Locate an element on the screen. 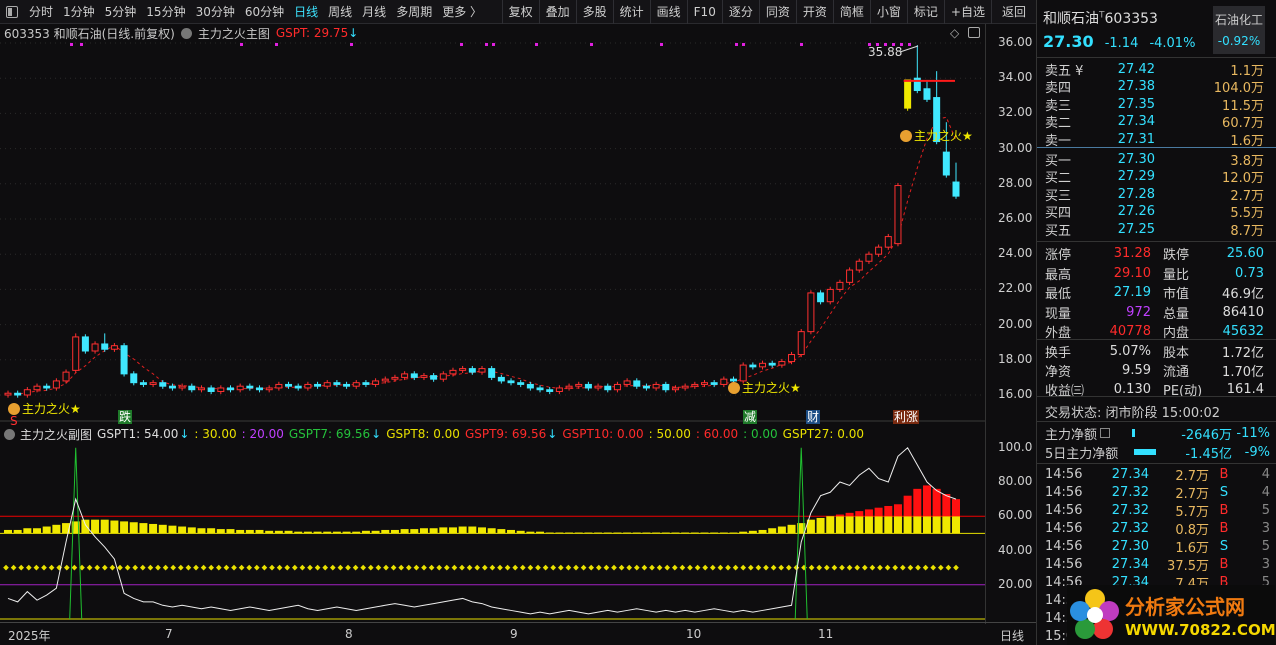 The height and width of the screenshot is (645, 1276). sub-indicator-value: GSPT1: 54.00 is located at coordinates (138, 434).